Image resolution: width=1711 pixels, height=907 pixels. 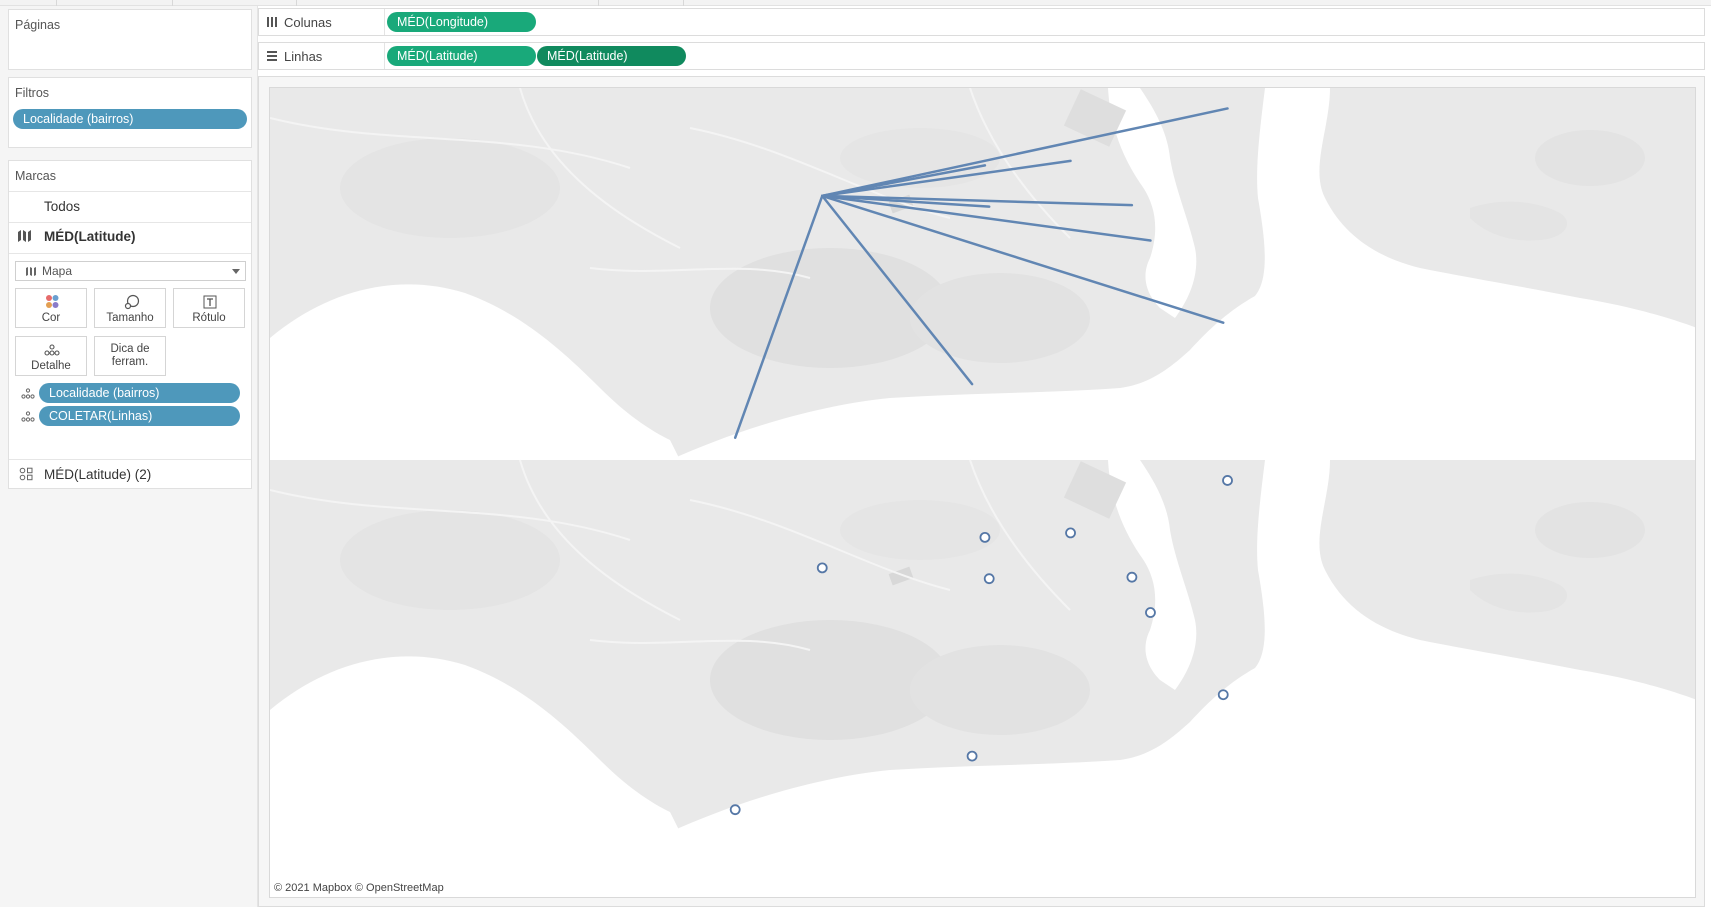 I want to click on rows-shelf: Linhas MÉD(Latitude) MÉD(Latitude), so click(x=981, y=56).